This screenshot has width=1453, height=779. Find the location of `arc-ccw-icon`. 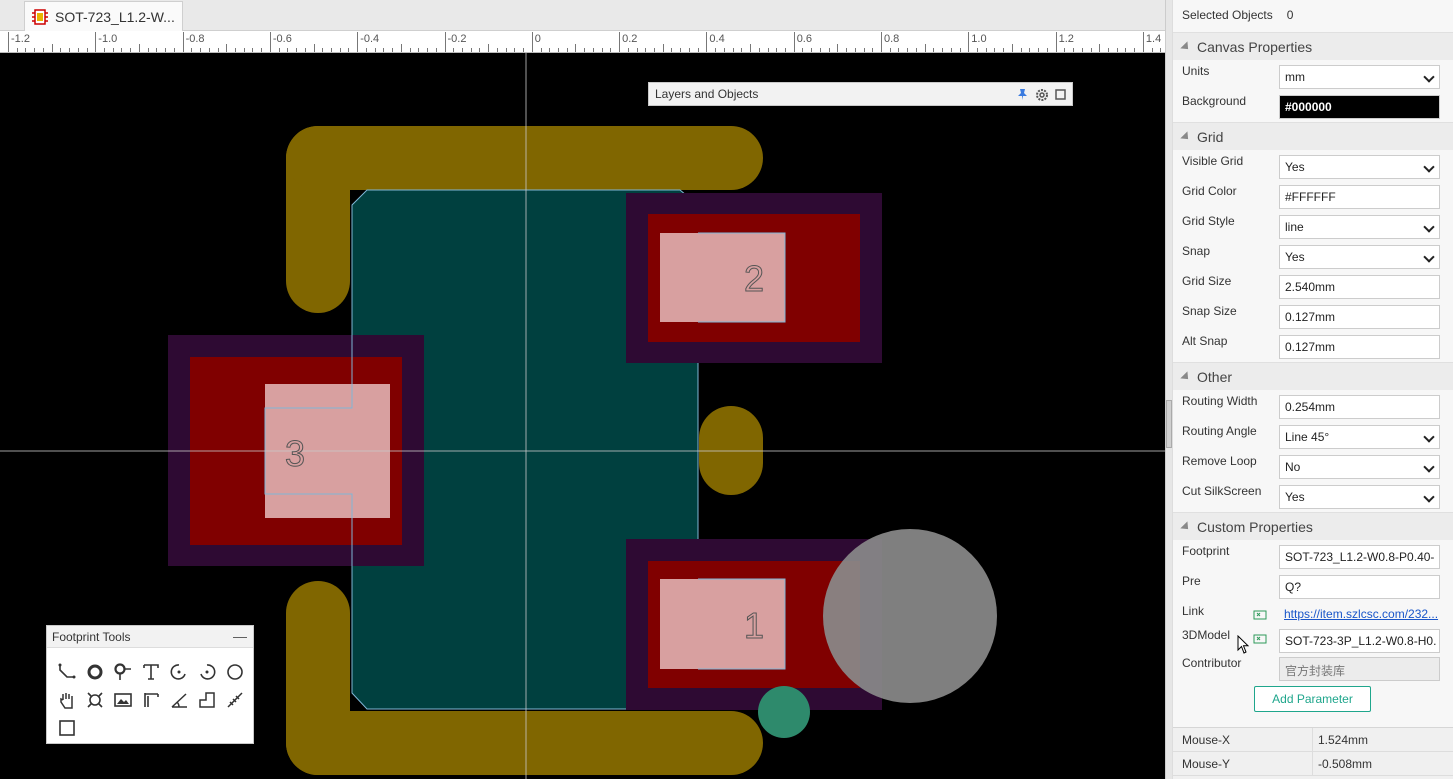

arc-ccw-icon is located at coordinates (207, 672).